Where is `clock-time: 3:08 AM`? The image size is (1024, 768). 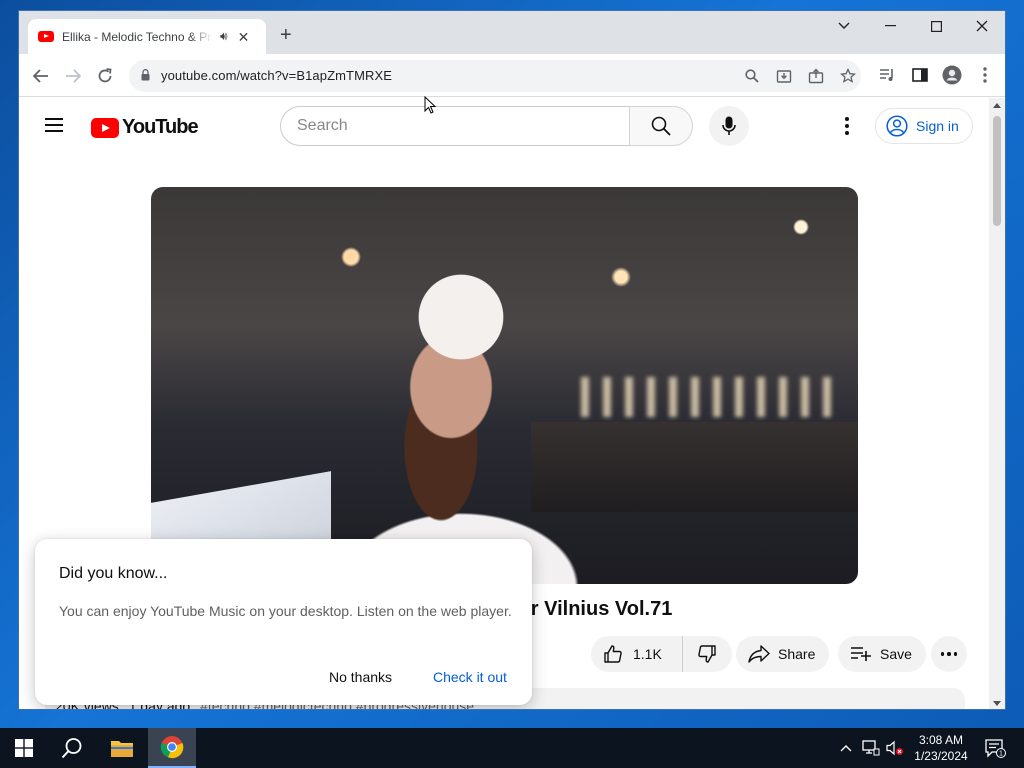
clock-time: 3:08 AM is located at coordinates (941, 740).